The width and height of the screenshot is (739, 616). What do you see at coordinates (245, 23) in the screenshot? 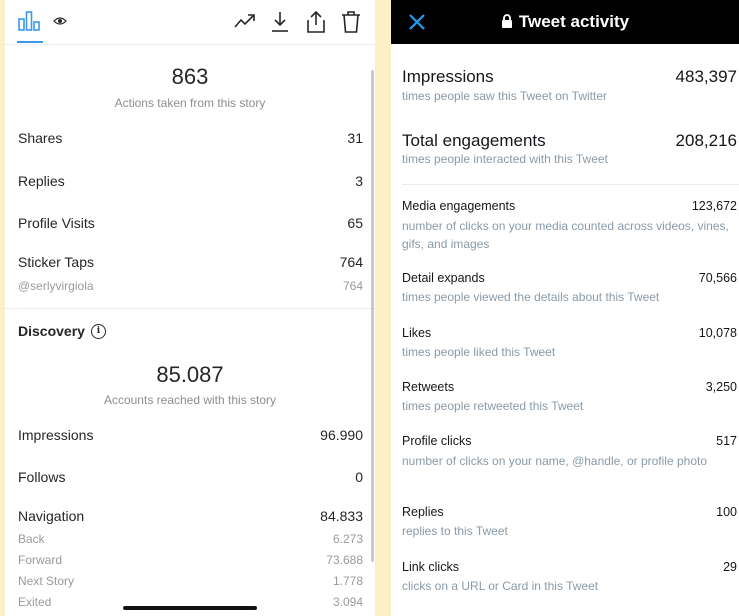
I see `trending-icon` at bounding box center [245, 23].